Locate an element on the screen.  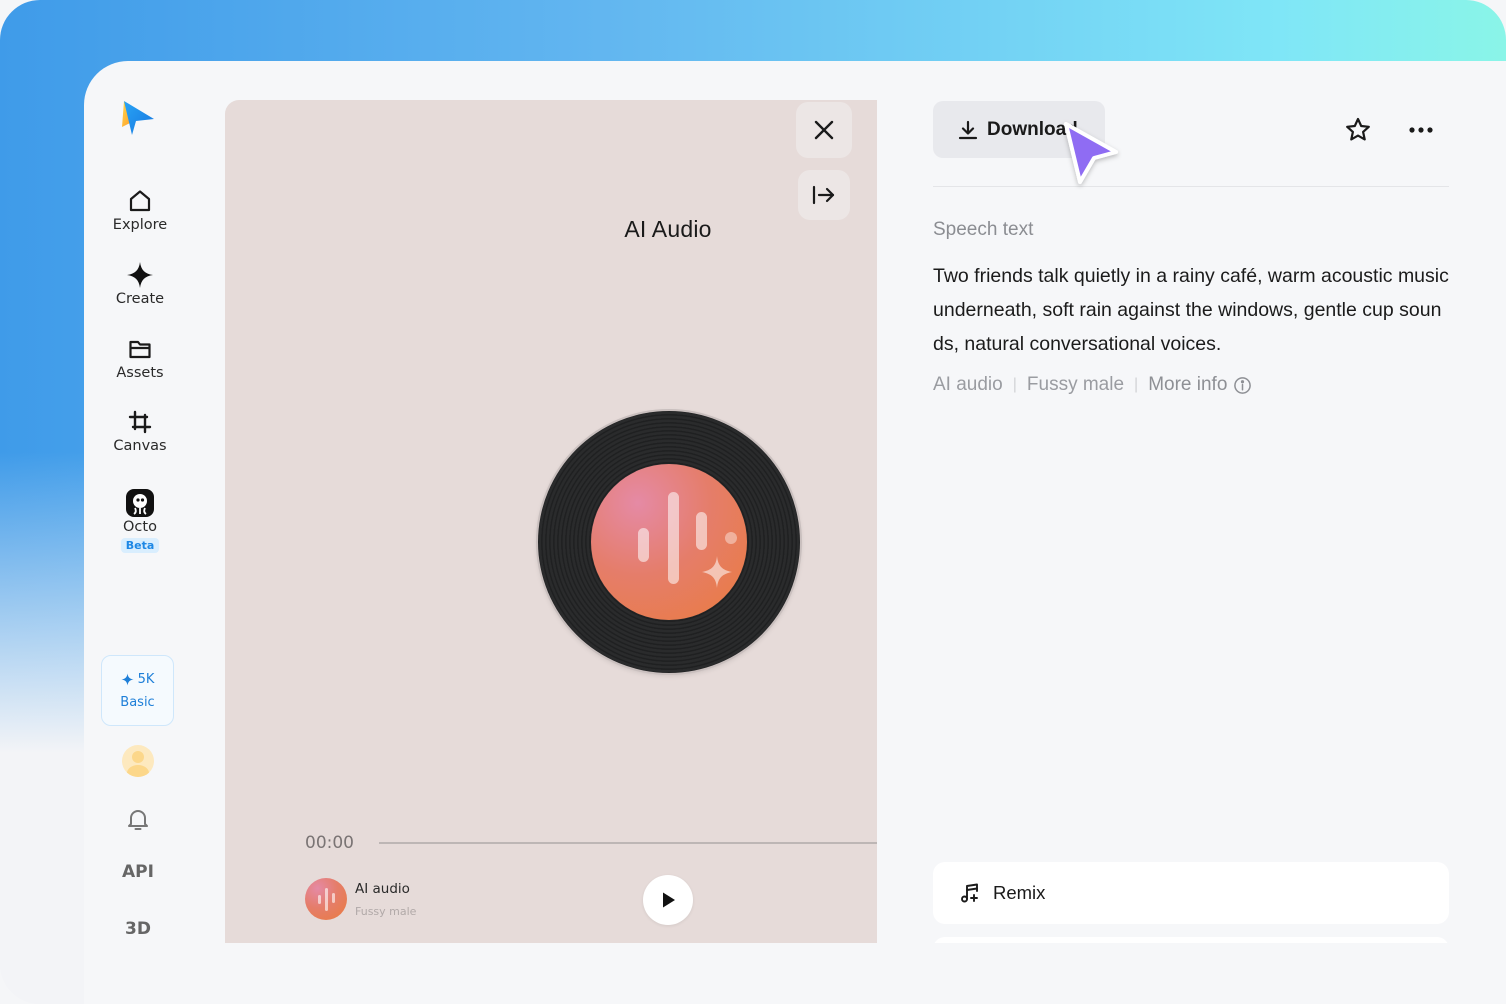
credits-value: 5K is located at coordinates (146, 679).